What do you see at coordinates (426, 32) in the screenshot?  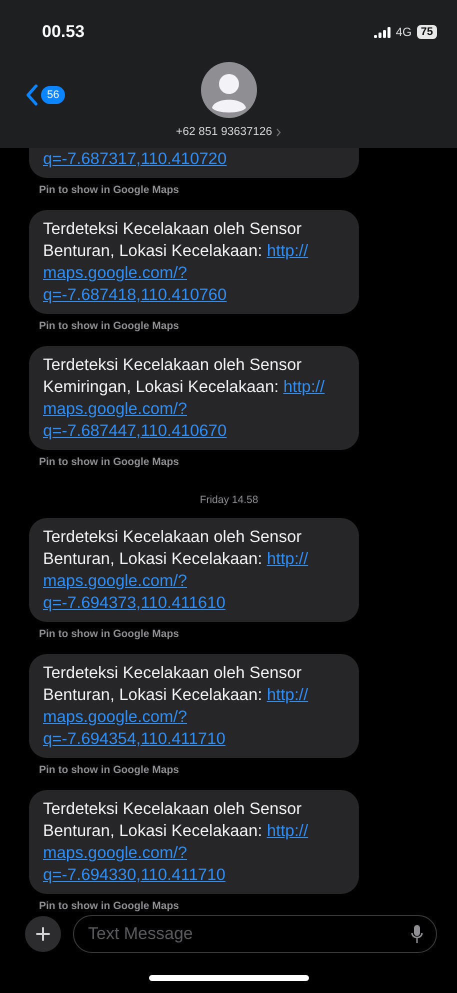 I see `battery-indicator: 75` at bounding box center [426, 32].